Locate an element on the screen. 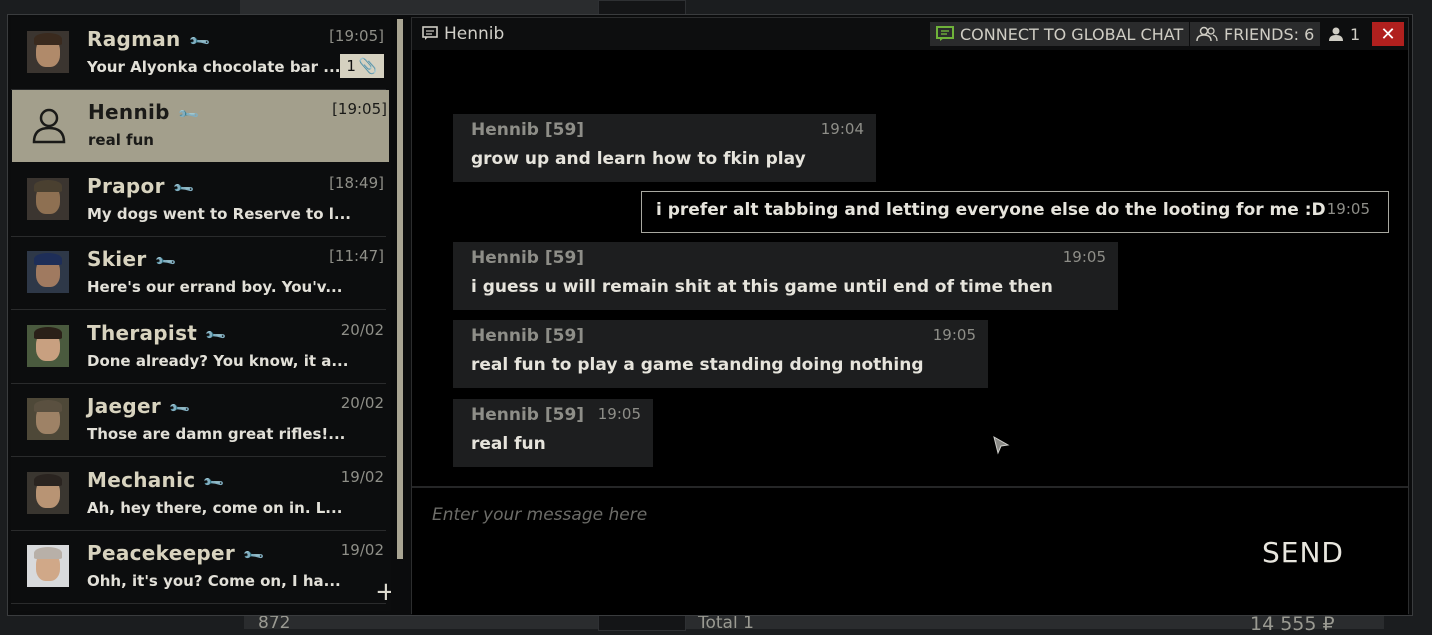  mechanic-portrait is located at coordinates (48, 493).